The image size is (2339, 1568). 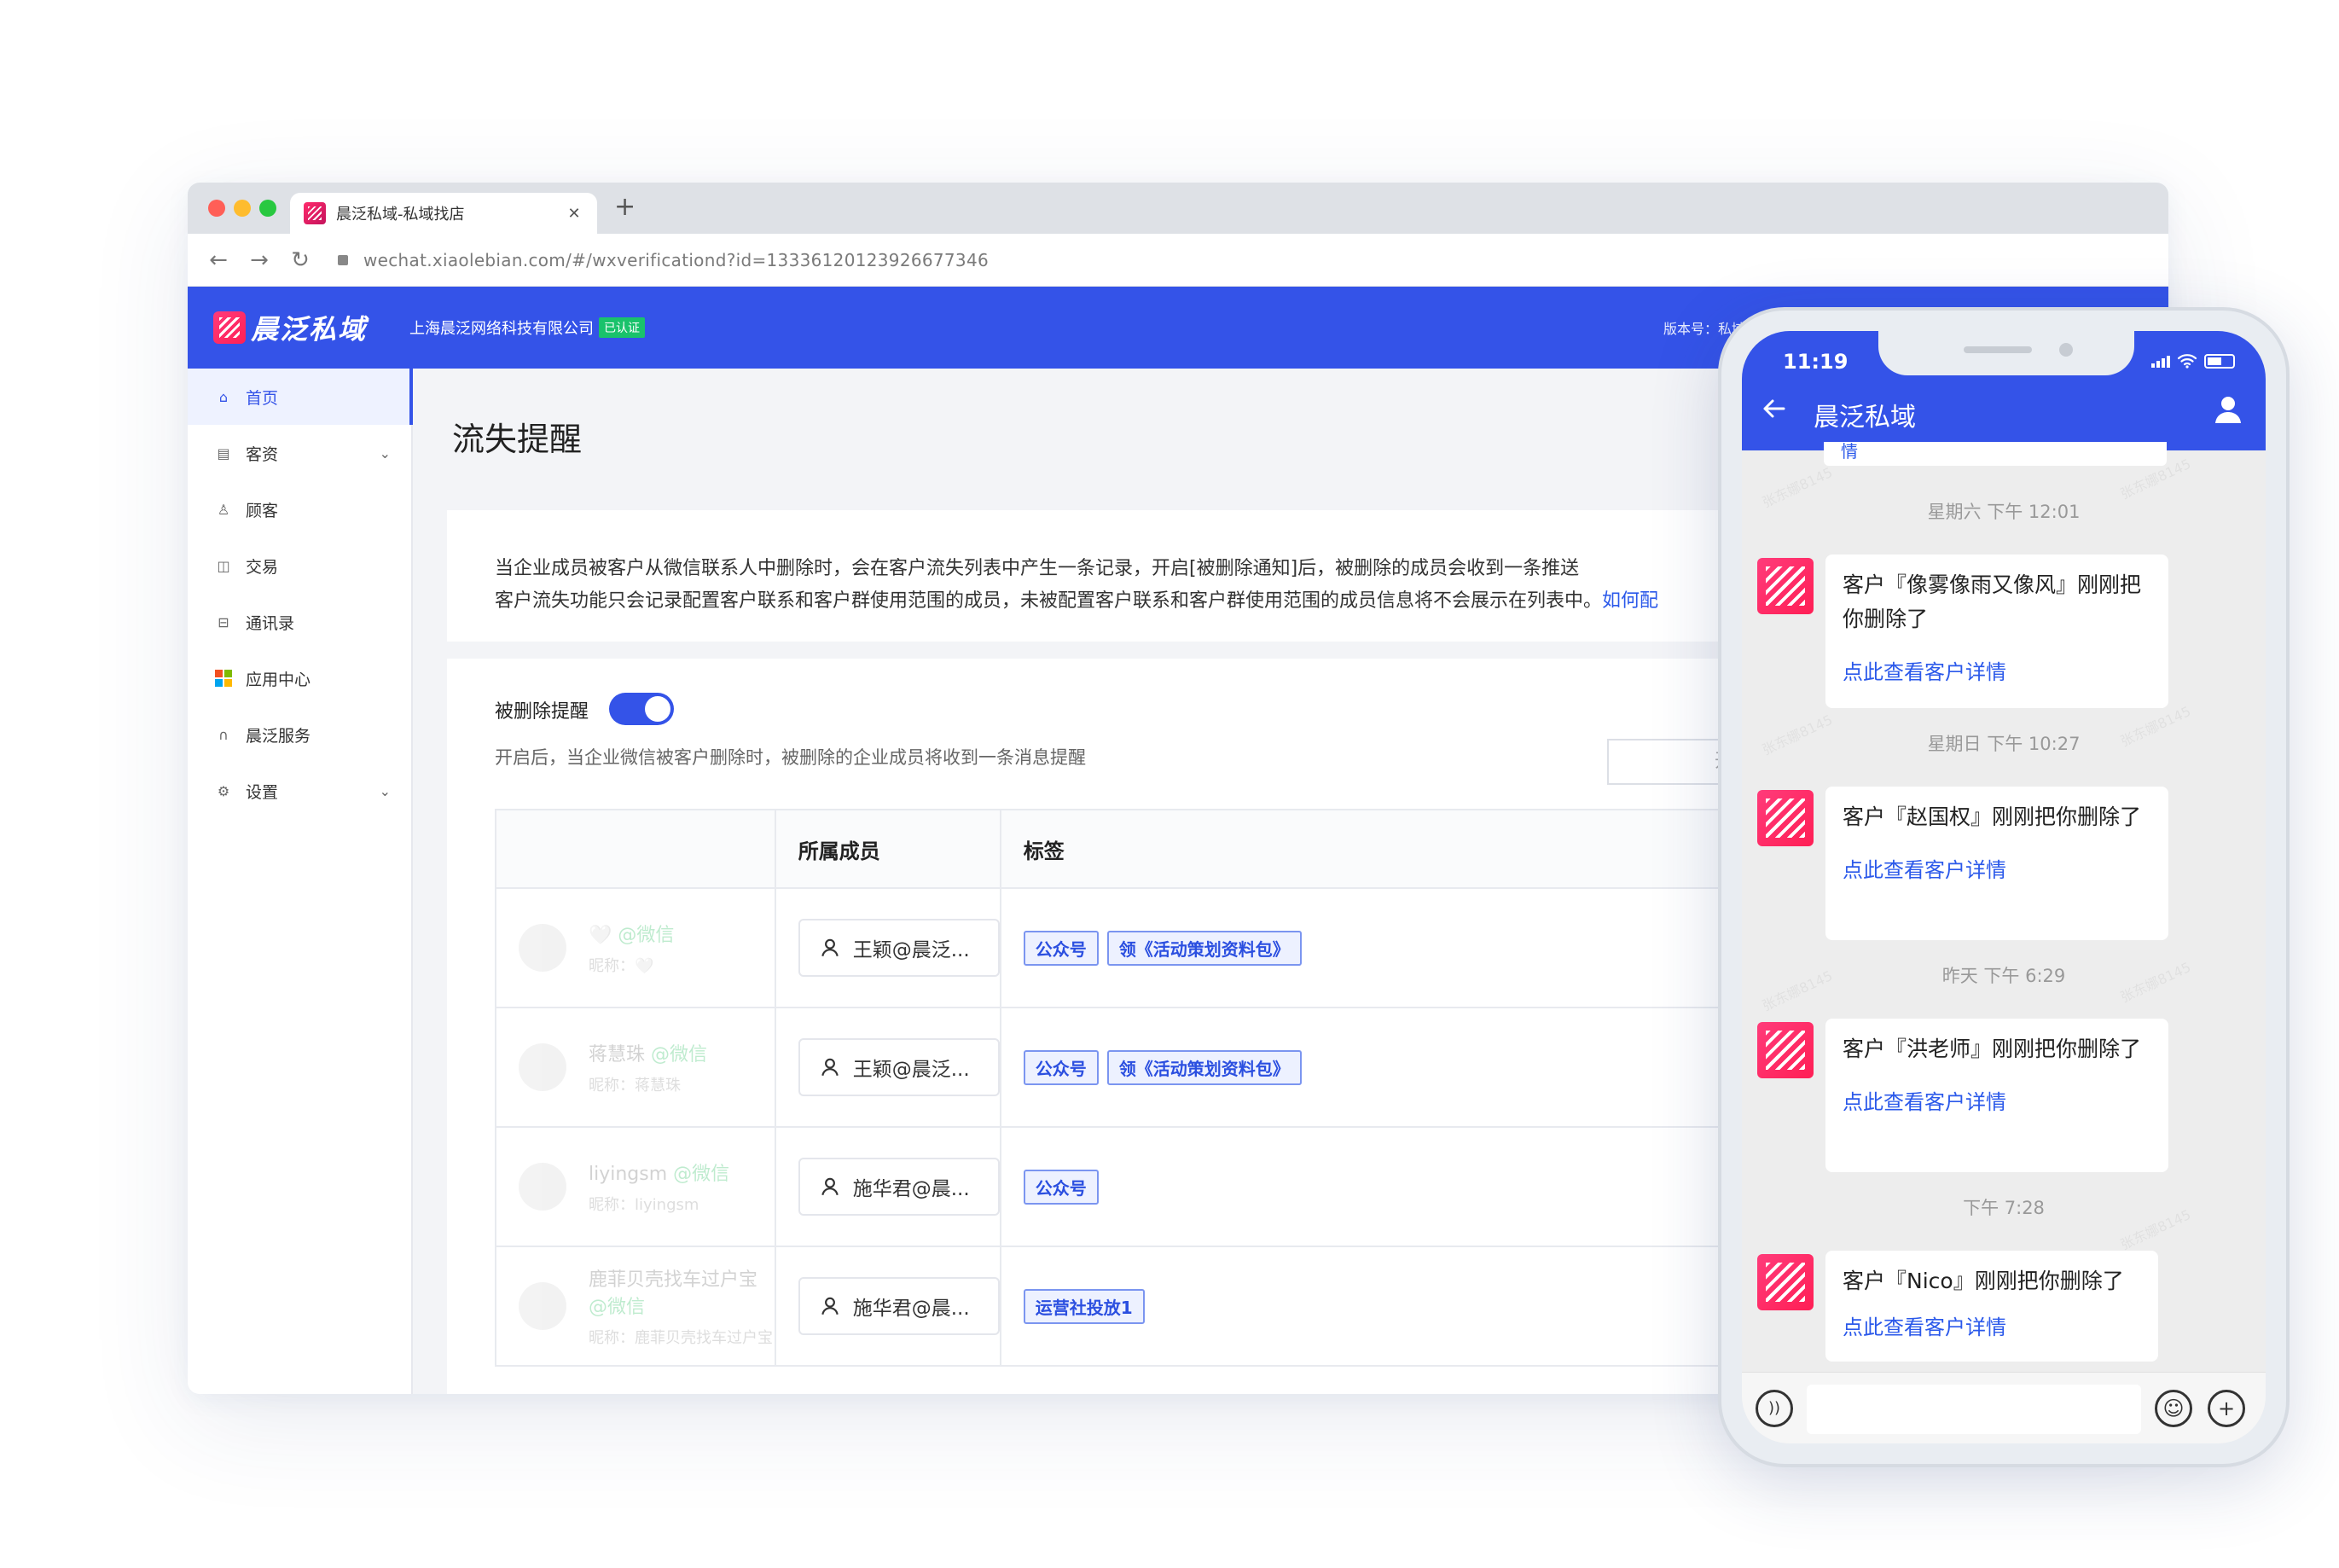 I want to click on tag-badge: 领《活动策划资料包》, so click(x=1204, y=1067).